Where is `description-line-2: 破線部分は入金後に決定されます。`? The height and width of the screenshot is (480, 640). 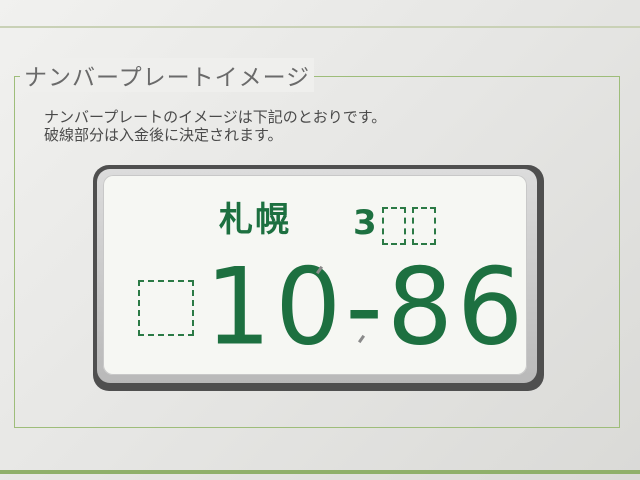 description-line-2: 破線部分は入金後に決定されます。 is located at coordinates (163, 135).